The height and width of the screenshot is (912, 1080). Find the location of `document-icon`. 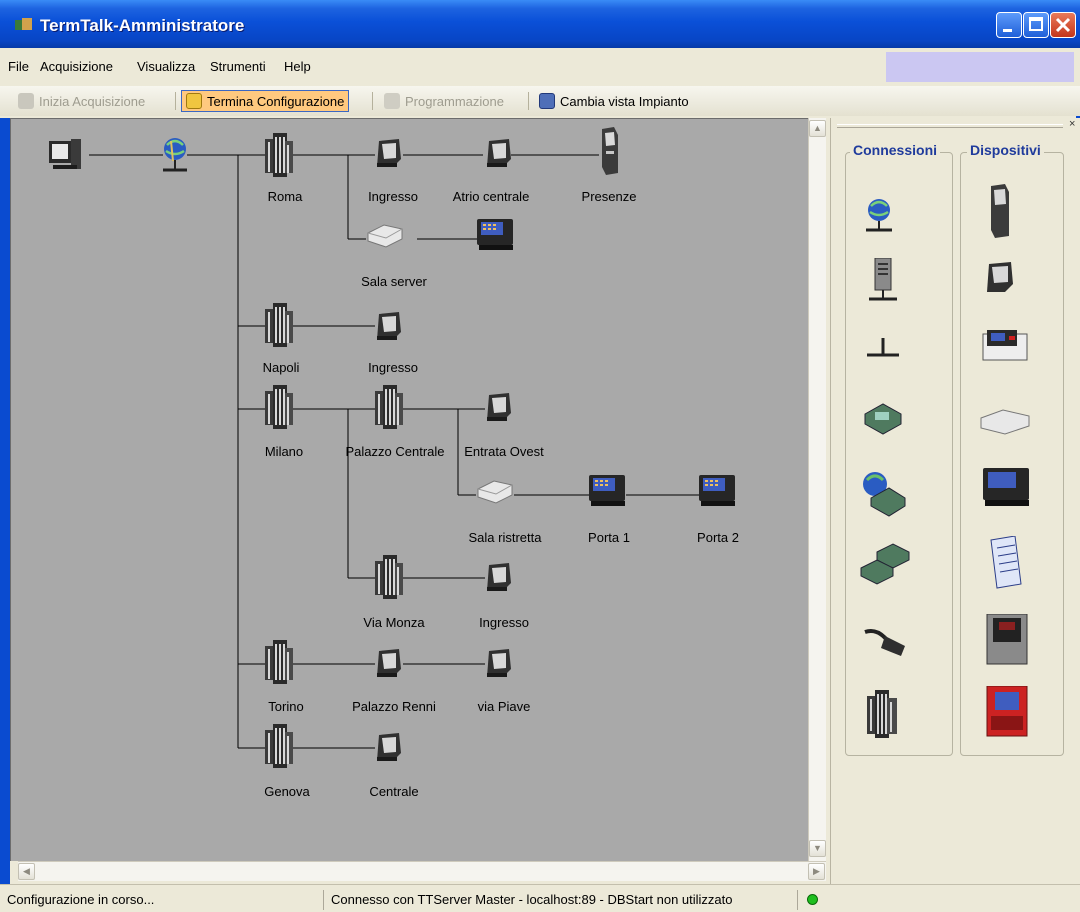

document-icon is located at coordinates (1007, 563).